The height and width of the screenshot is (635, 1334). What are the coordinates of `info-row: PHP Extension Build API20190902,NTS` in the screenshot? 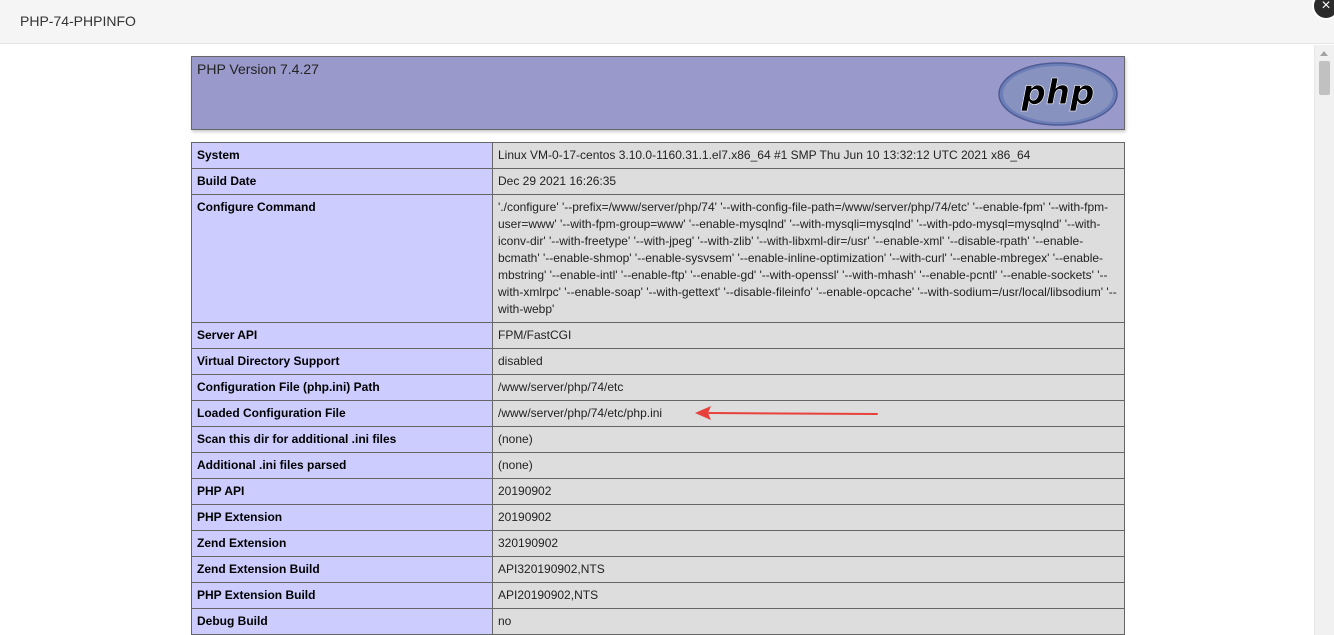 It's located at (658, 595).